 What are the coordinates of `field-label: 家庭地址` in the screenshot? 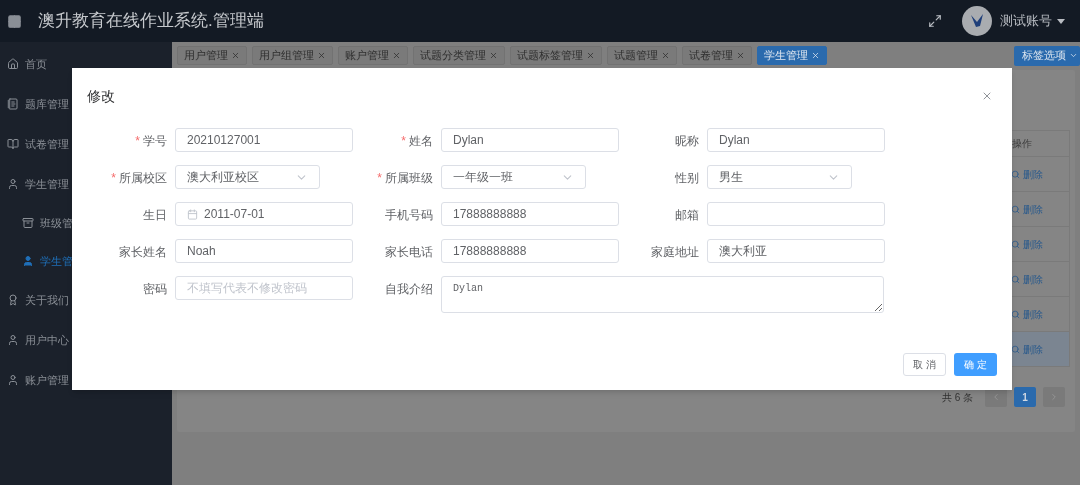 It's located at (675, 252).